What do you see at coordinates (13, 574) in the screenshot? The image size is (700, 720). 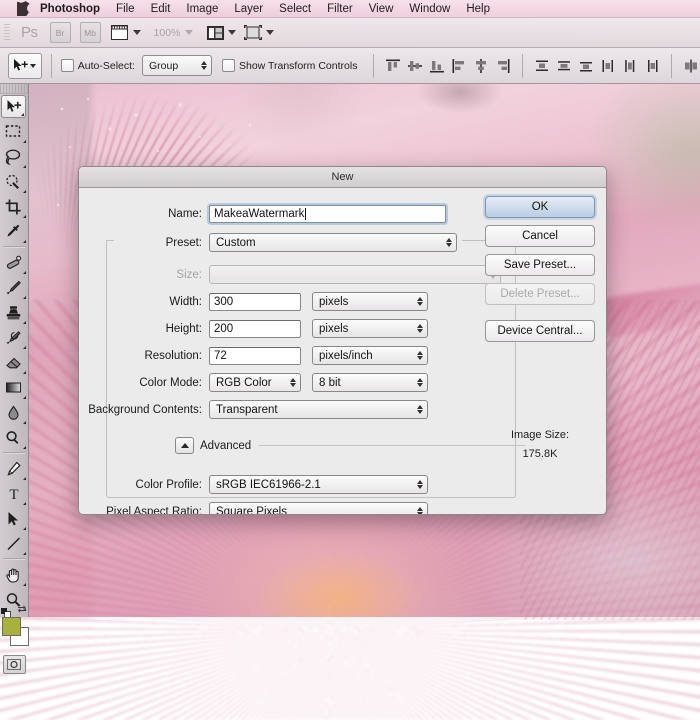 I see `tool-hand` at bounding box center [13, 574].